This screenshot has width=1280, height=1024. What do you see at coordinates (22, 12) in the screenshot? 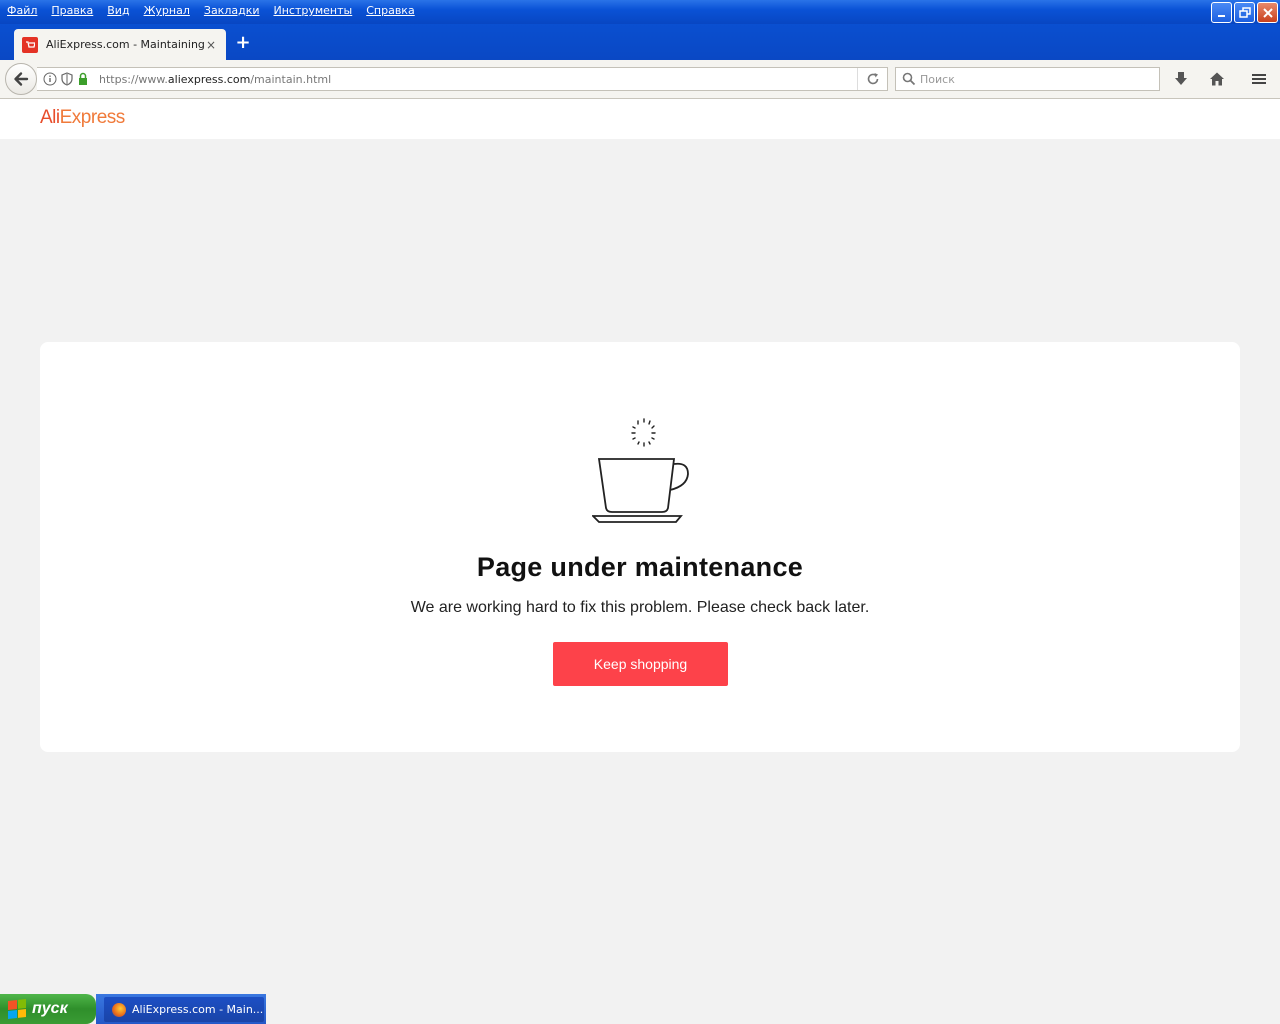
I see `menu-file: Файл` at bounding box center [22, 12].